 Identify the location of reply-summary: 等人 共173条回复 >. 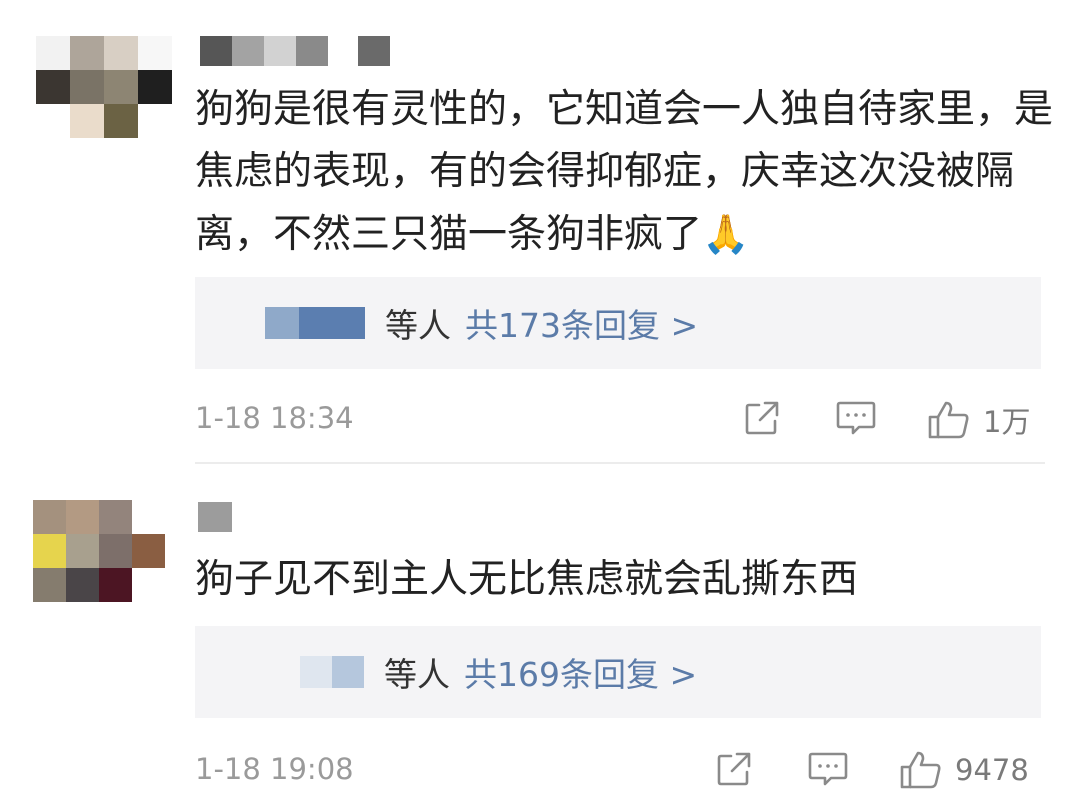
(481, 323).